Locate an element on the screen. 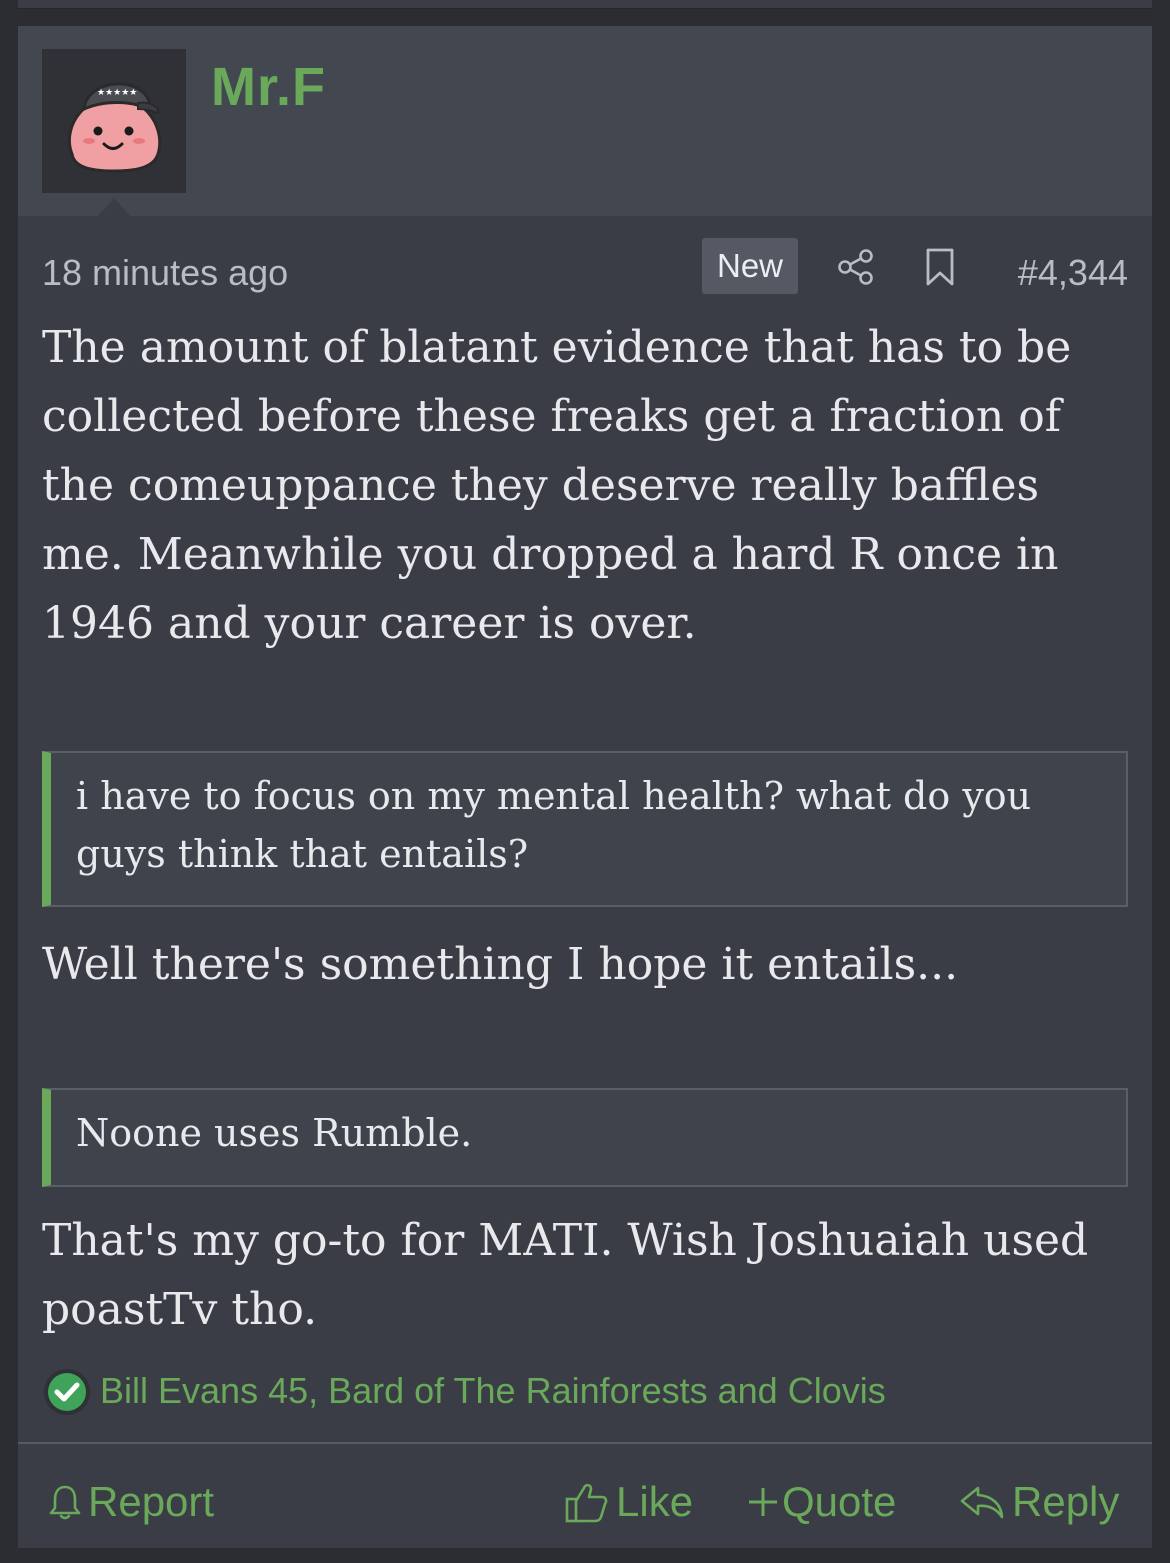  reply-button: Reply is located at coordinates (1038, 1502).